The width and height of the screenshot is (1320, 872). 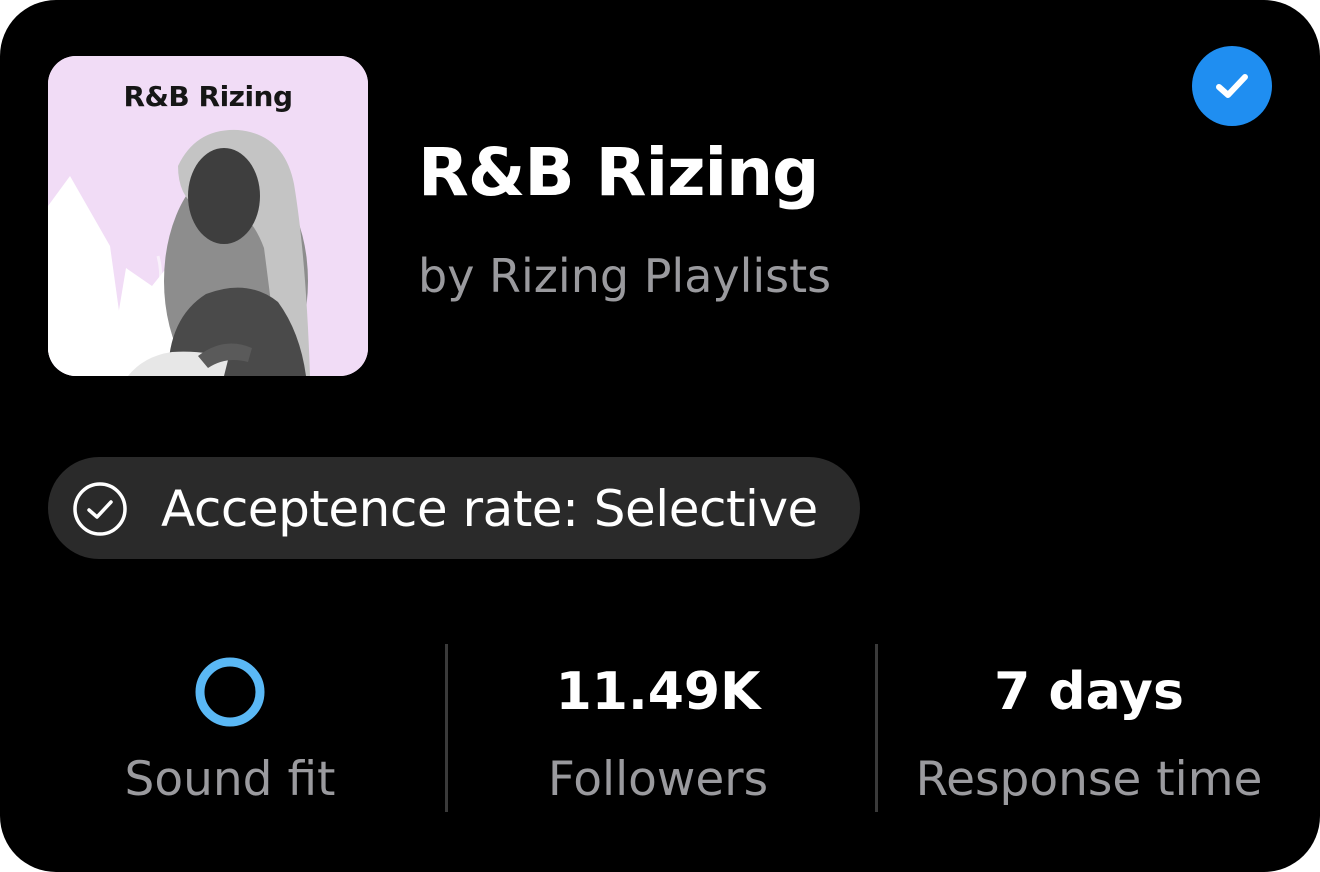 I want to click on followers-label: Followers, so click(x=658, y=779).